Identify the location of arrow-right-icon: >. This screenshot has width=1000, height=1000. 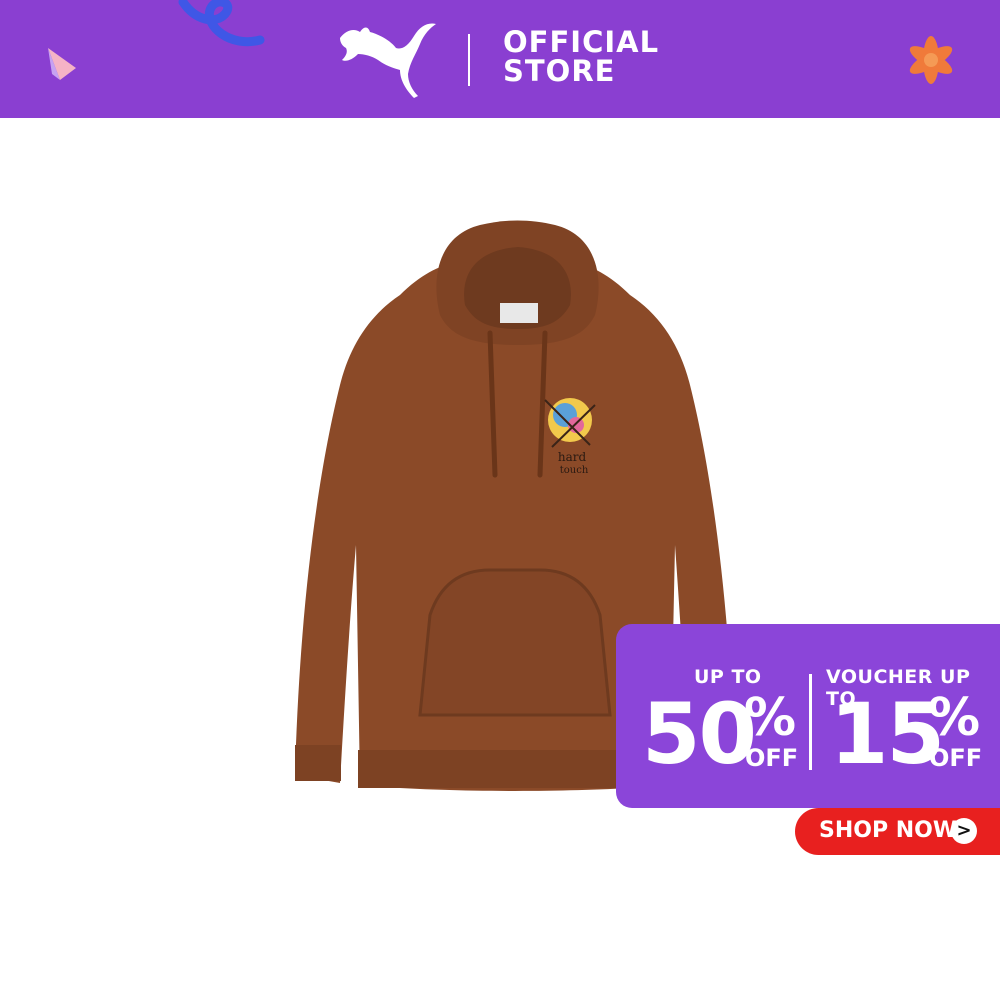
(964, 831).